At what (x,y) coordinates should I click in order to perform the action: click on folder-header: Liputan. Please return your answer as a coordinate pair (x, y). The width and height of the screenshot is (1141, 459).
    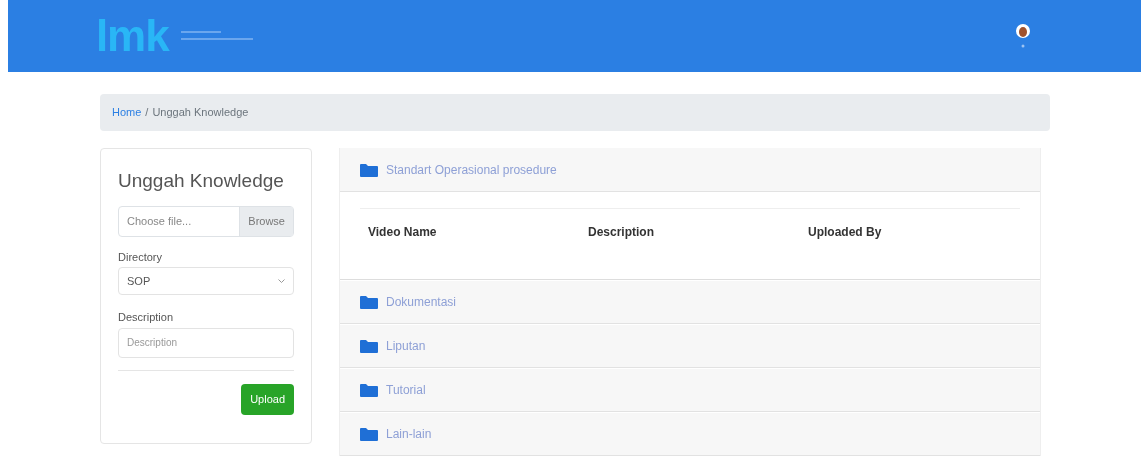
    Looking at the image, I should click on (690, 346).